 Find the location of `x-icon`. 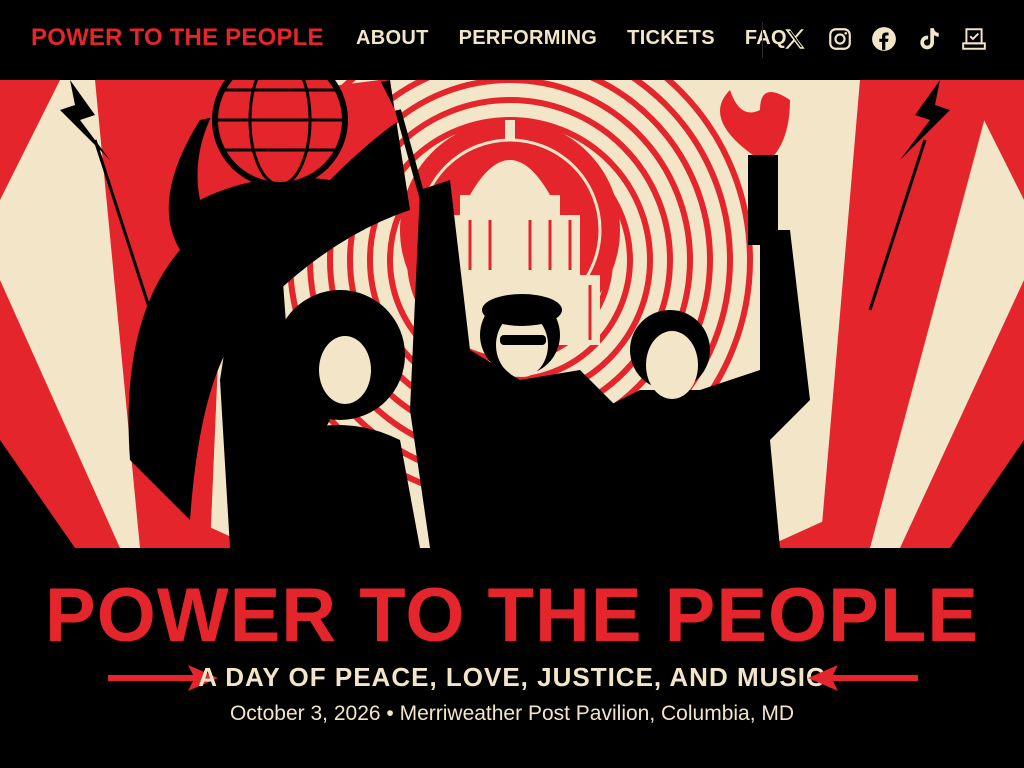

x-icon is located at coordinates (795, 39).